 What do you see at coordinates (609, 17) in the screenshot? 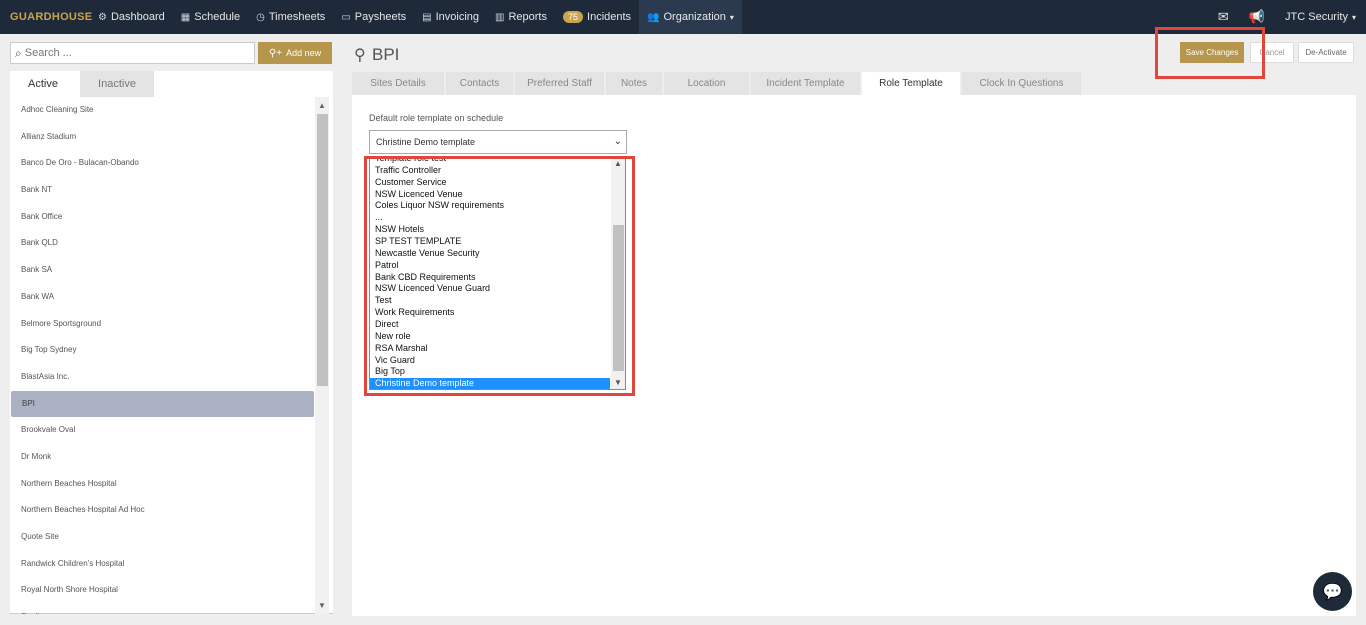
I see `nav-label: Incidents` at bounding box center [609, 17].